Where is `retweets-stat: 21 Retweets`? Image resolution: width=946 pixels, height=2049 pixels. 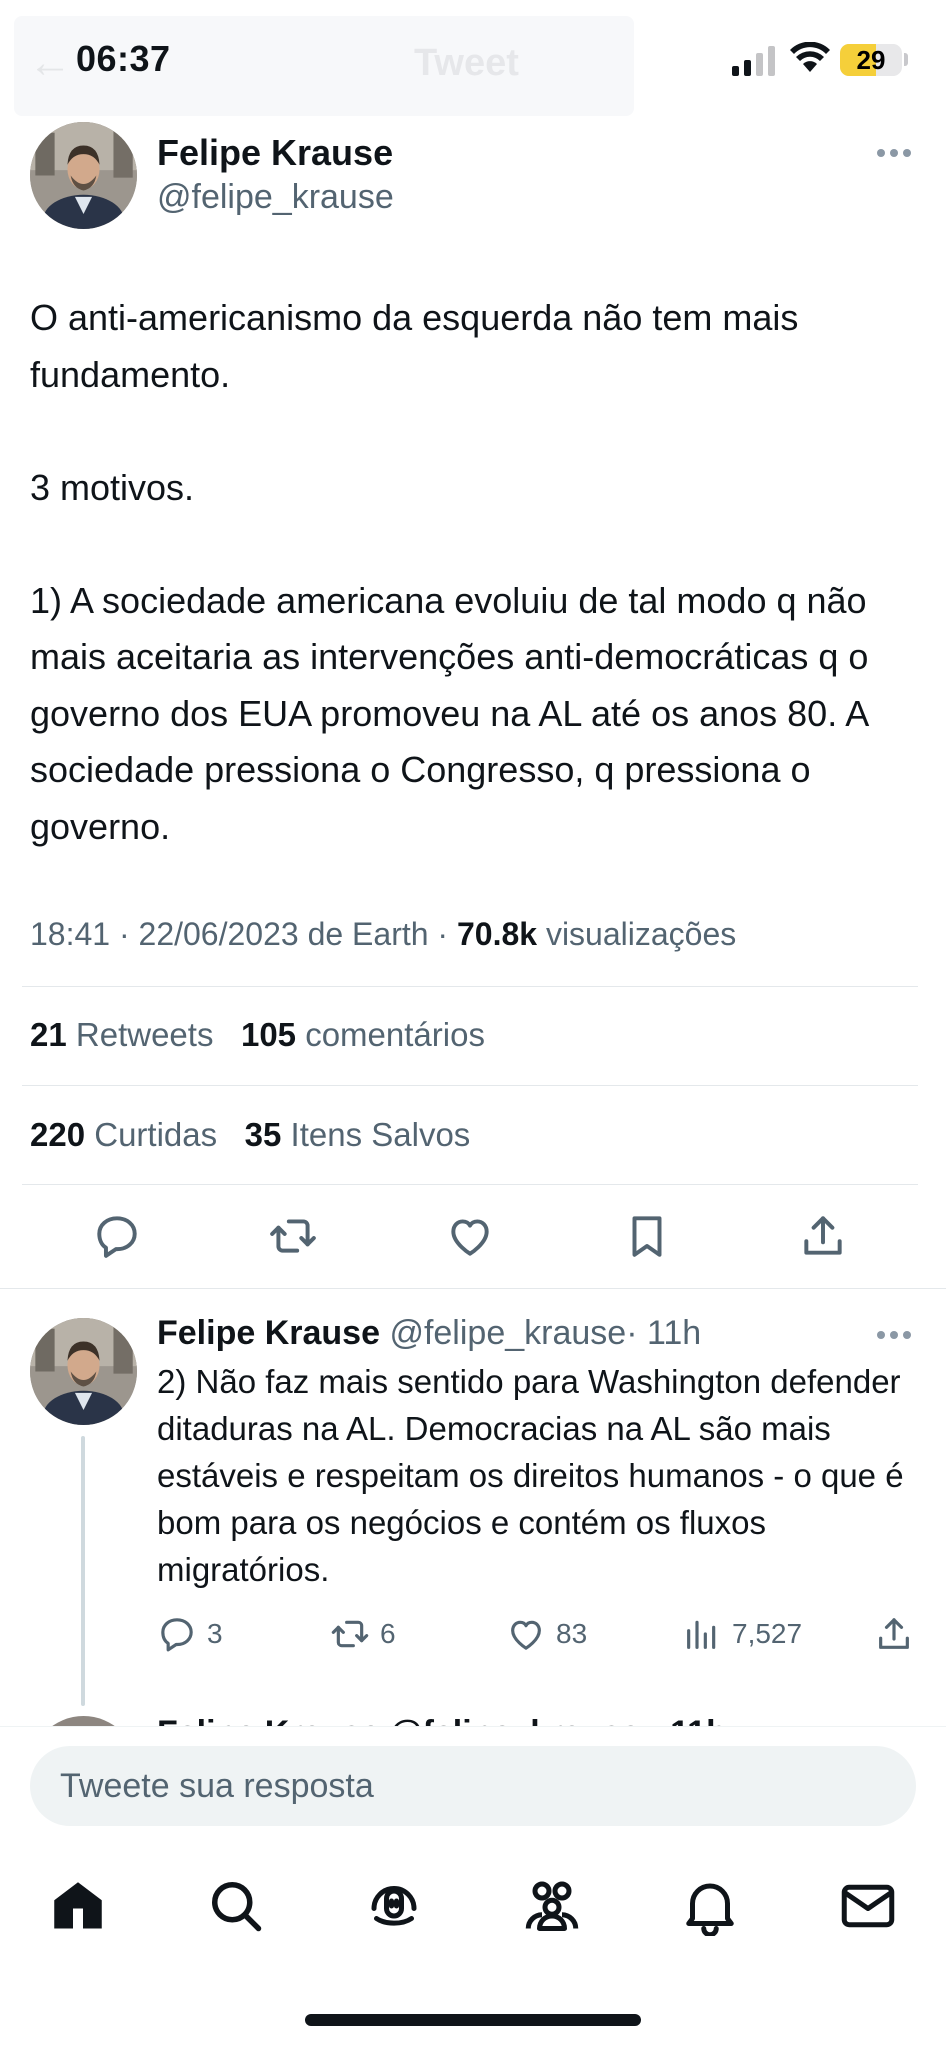 retweets-stat: 21 Retweets is located at coordinates (121, 1034).